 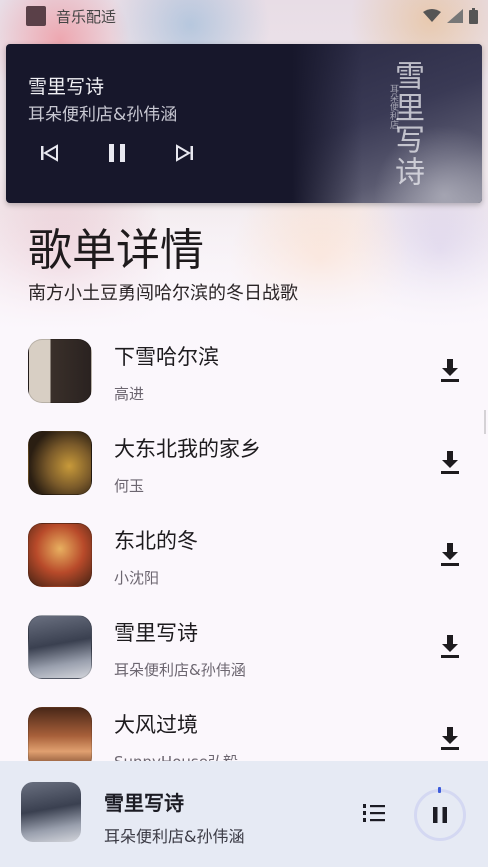 What do you see at coordinates (174, 836) in the screenshot?
I see `bottom-player-artist: 耳朵便利店&孙伟涵` at bounding box center [174, 836].